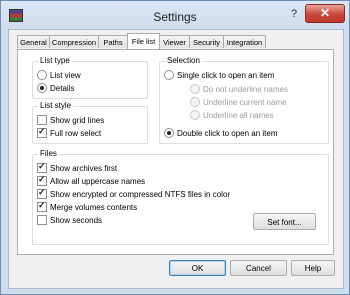  Describe the element at coordinates (175, 14) in the screenshot. I see `title-bar: Settings ? ✕` at that location.